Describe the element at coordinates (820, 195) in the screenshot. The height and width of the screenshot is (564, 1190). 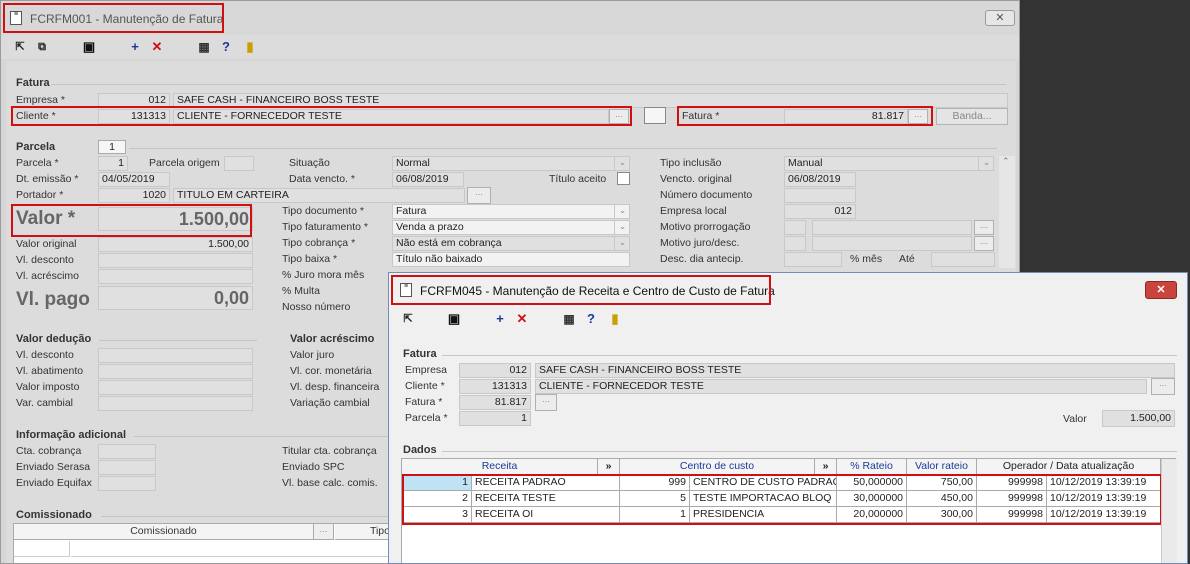
I see `numero-documento-field` at that location.